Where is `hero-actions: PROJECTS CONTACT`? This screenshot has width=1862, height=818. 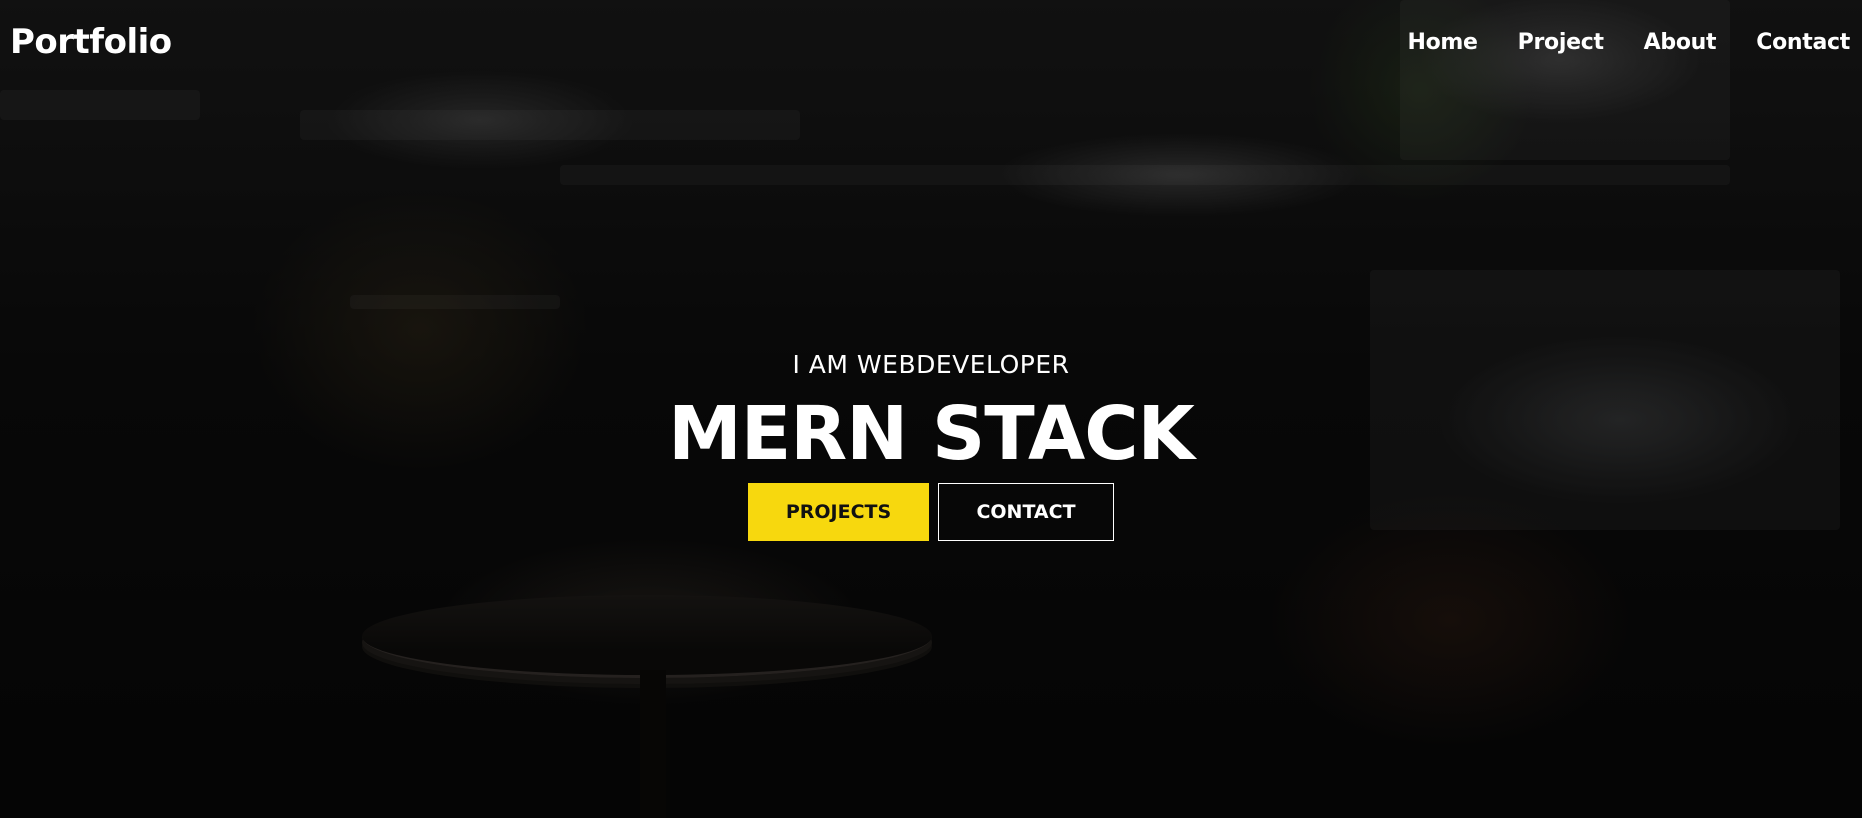
hero-actions: PROJECTS CONTACT is located at coordinates (931, 512).